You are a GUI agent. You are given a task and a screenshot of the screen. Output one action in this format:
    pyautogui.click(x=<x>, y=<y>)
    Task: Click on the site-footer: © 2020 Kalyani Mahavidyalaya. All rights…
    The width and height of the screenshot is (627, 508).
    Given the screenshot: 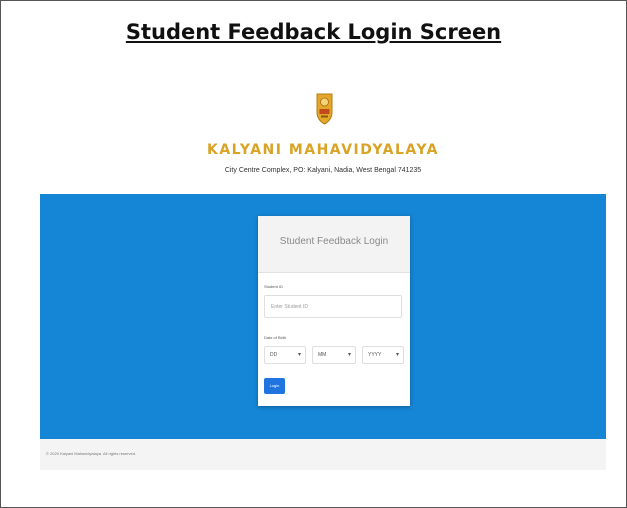 What is the action you would take?
    pyautogui.click(x=323, y=454)
    